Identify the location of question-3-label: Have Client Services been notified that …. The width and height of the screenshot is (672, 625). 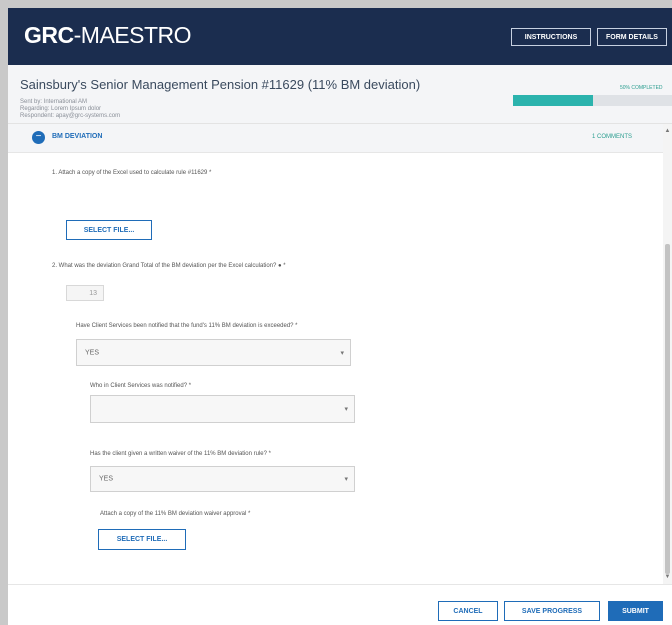
(187, 326).